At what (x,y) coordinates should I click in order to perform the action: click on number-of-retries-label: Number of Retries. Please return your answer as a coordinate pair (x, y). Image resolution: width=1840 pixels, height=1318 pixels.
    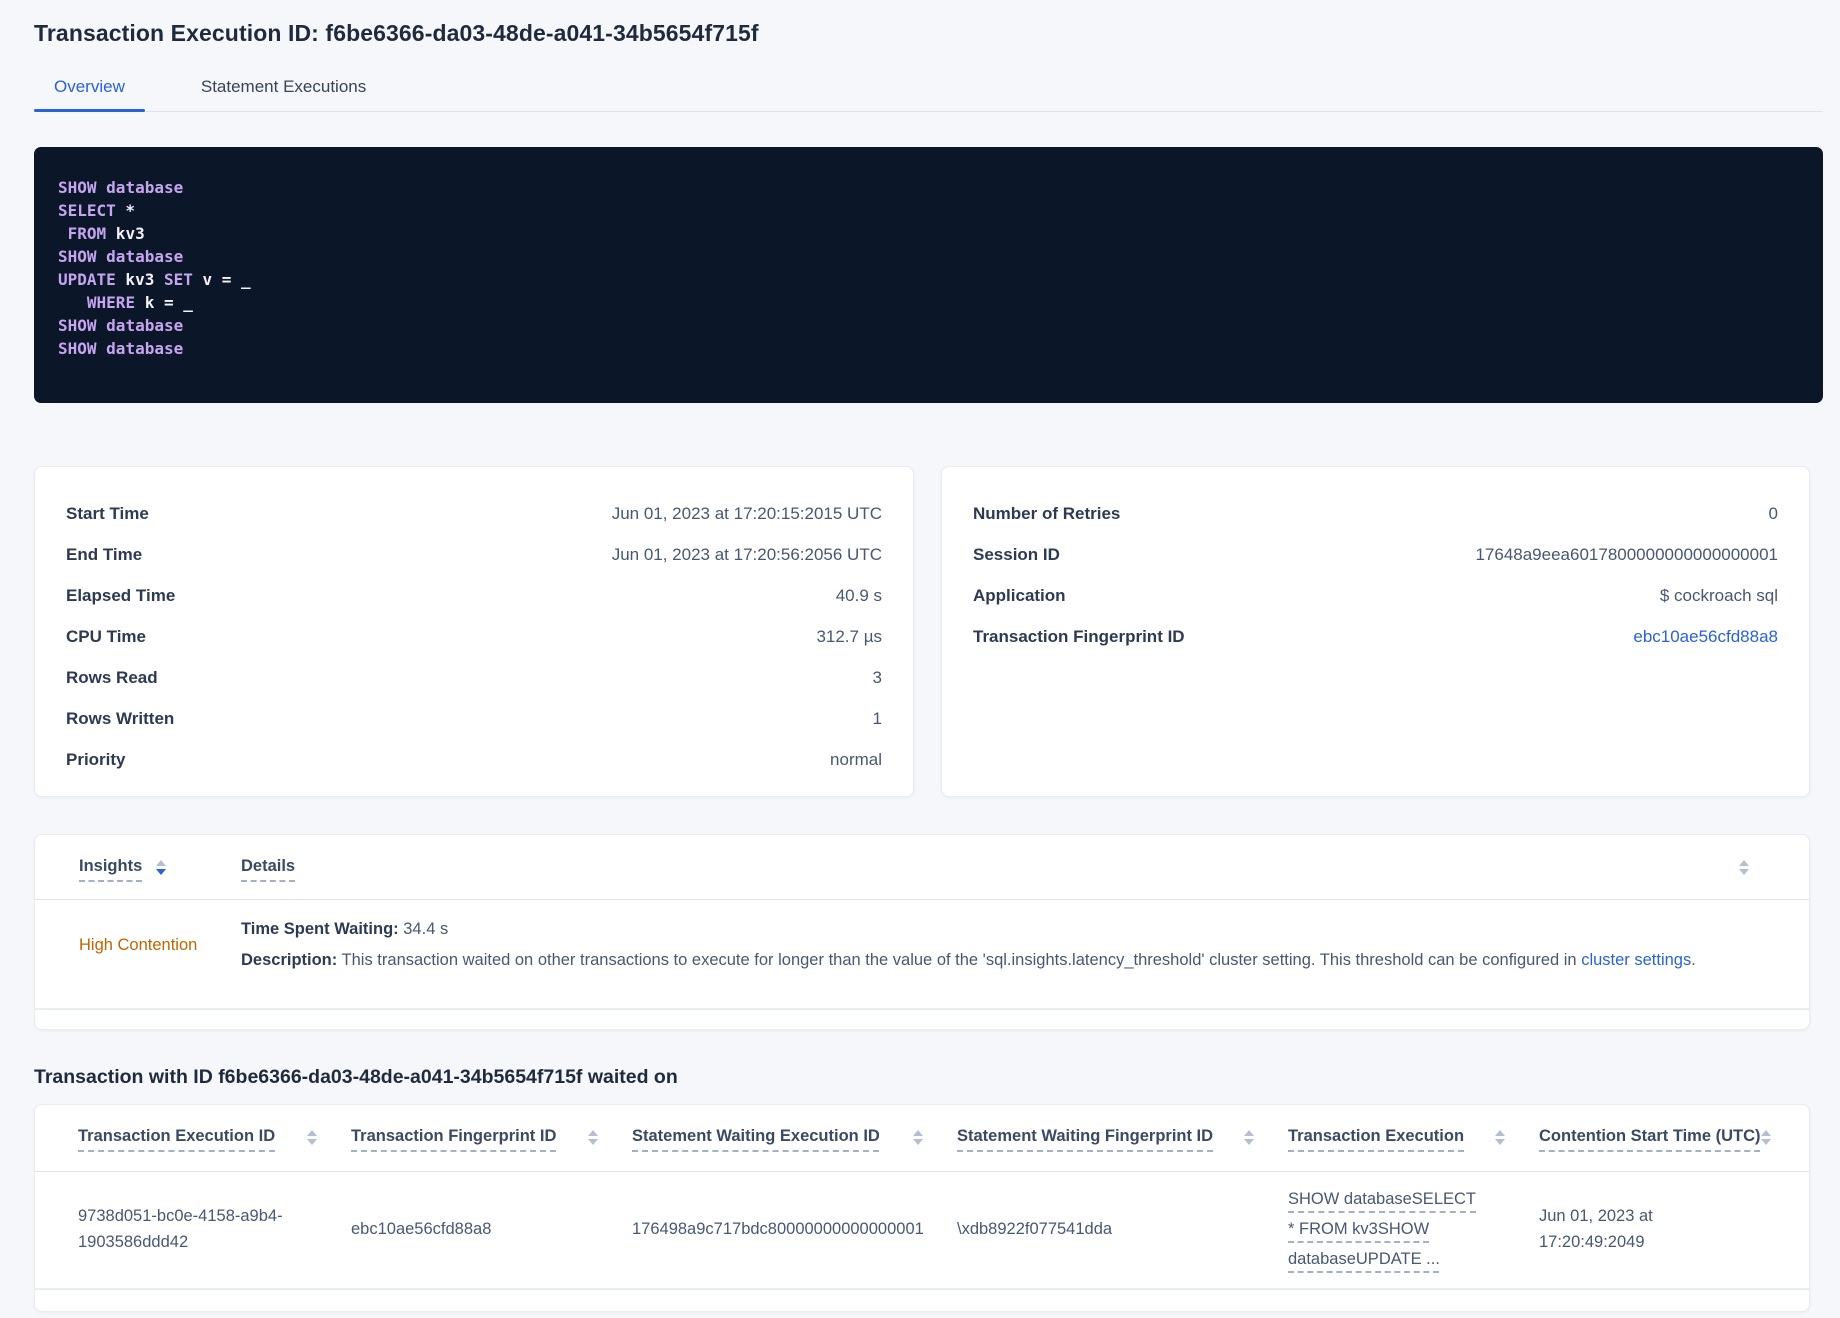
    Looking at the image, I should click on (1047, 513).